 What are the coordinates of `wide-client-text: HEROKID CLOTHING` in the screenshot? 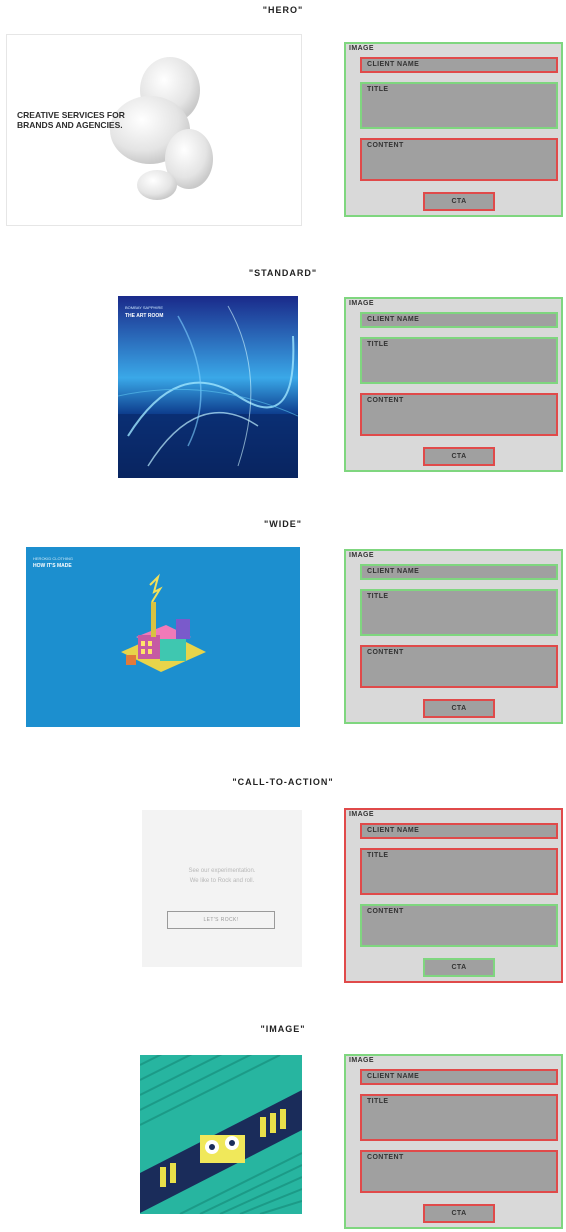 It's located at (53, 558).